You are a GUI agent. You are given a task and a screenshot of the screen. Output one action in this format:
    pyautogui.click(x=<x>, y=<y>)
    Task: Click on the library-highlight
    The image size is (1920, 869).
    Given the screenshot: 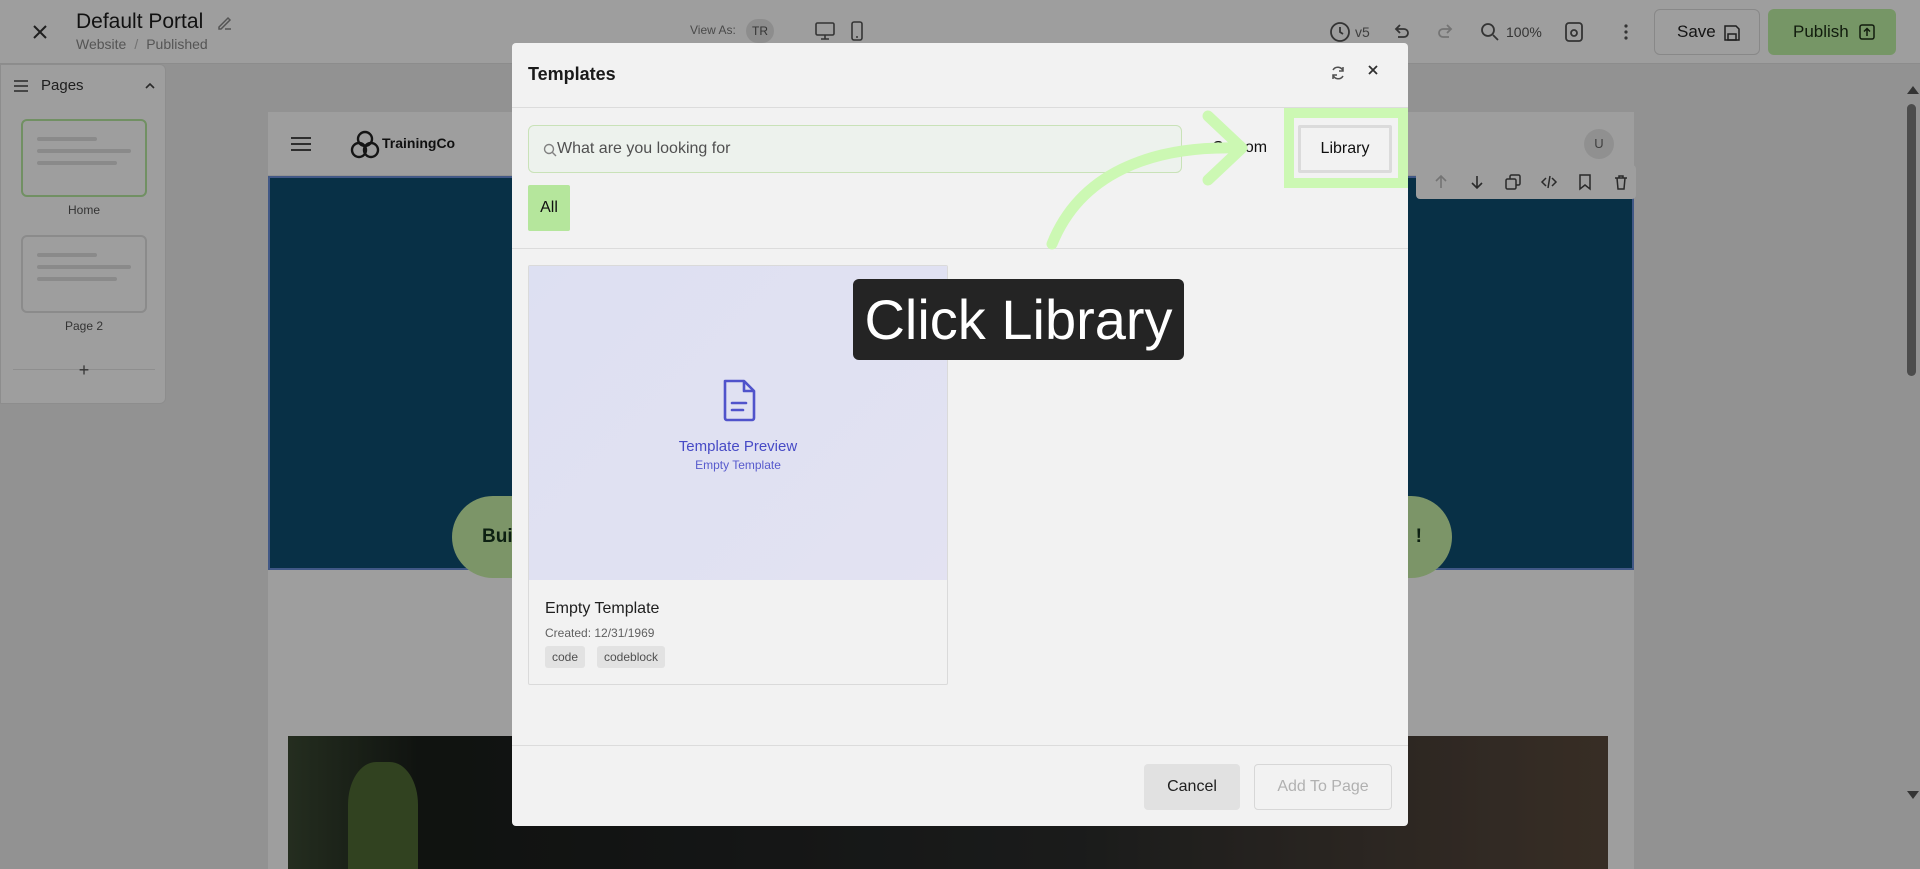 What is the action you would take?
    pyautogui.click(x=1346, y=148)
    